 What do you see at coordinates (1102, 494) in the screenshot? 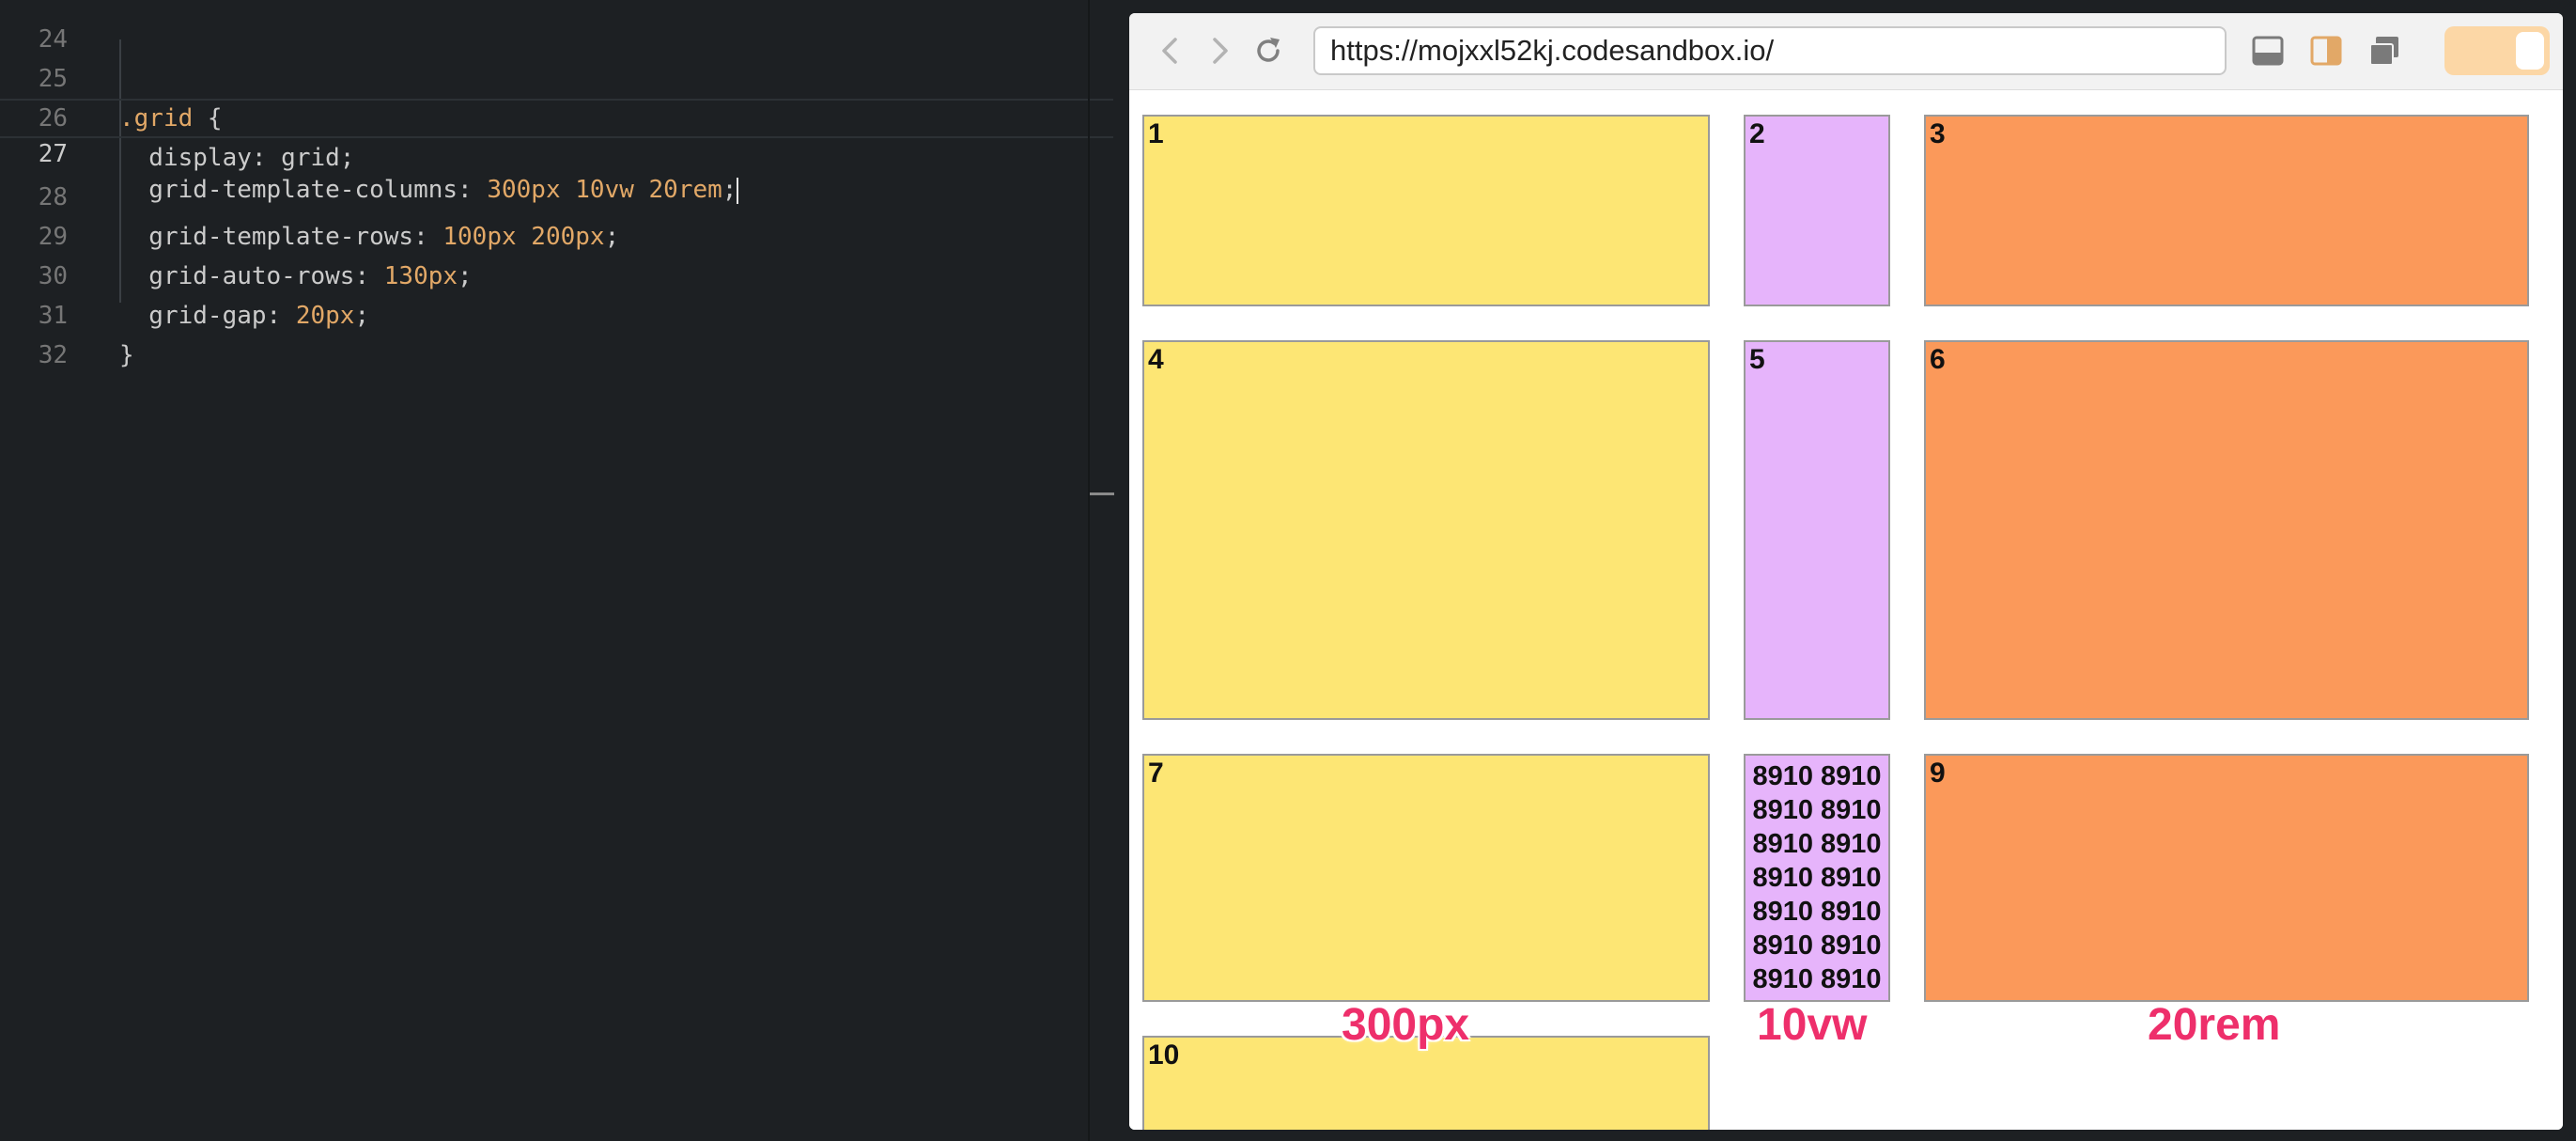
I see `splitter-handle` at bounding box center [1102, 494].